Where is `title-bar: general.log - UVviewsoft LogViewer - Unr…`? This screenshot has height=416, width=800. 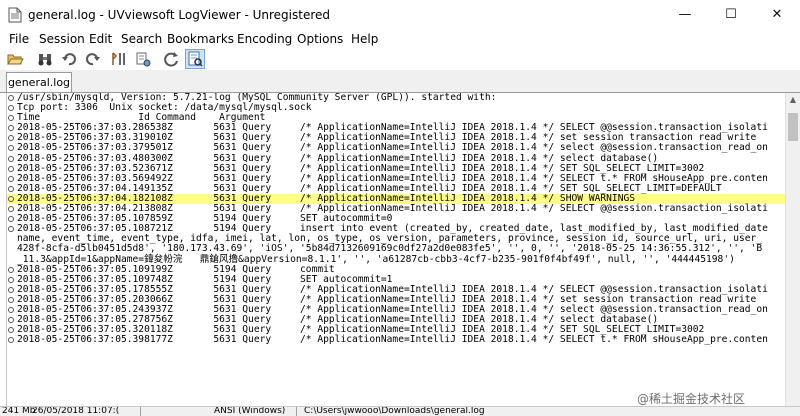 title-bar: general.log - UVviewsoft LogViewer - Unr… is located at coordinates (400, 15).